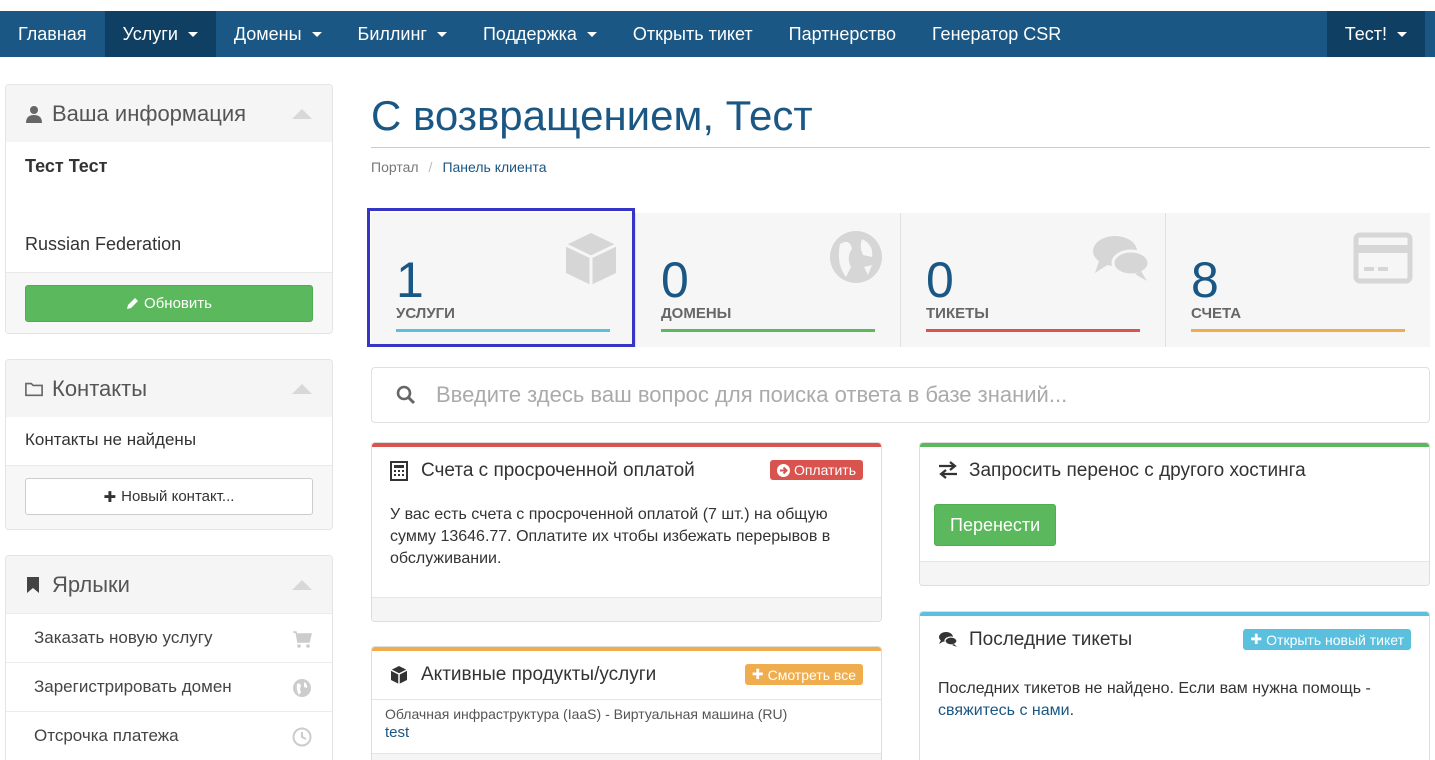 The width and height of the screenshot is (1435, 760). I want to click on update-button: Обновить, so click(169, 303).